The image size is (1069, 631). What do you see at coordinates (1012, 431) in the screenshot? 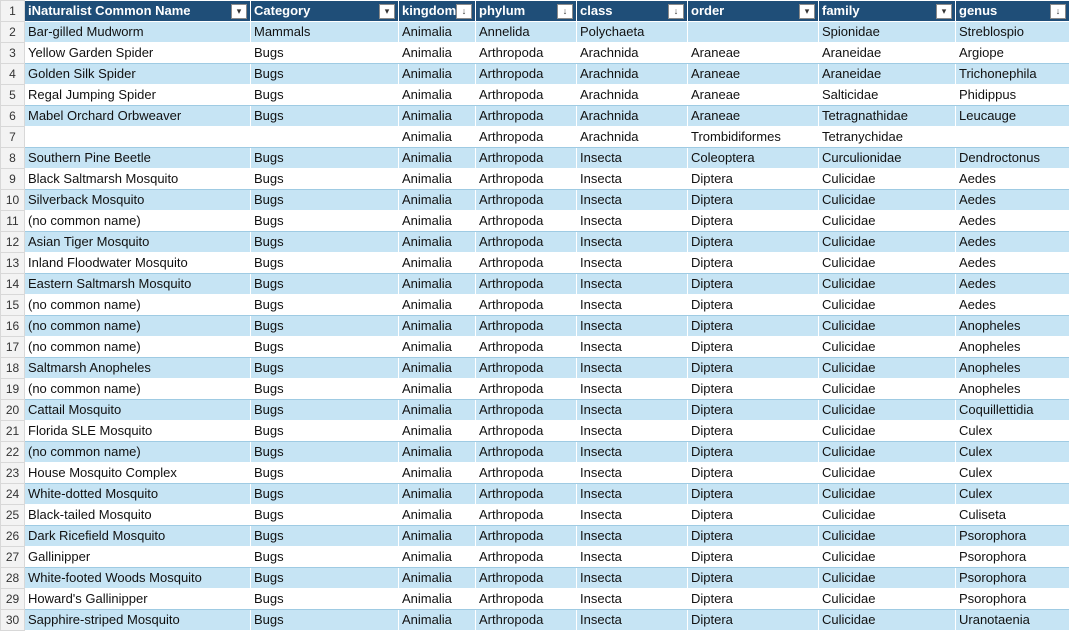
I see `cell-genus: Culex` at bounding box center [1012, 431].